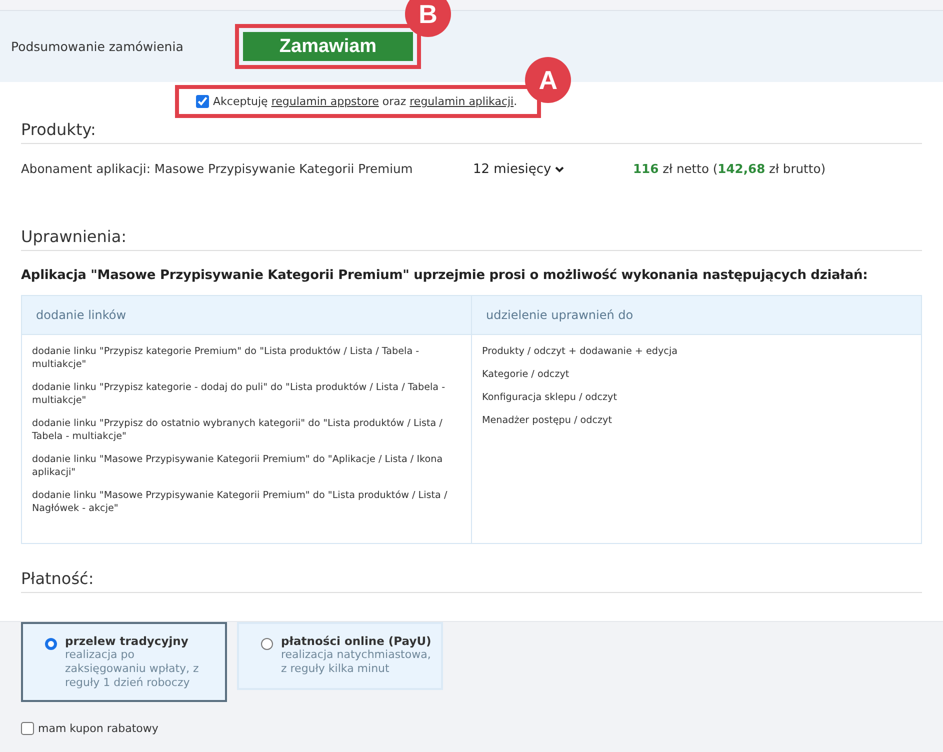 This screenshot has width=943, height=752. Describe the element at coordinates (471, 132) in the screenshot. I see `section-heading: Produkty:` at that location.